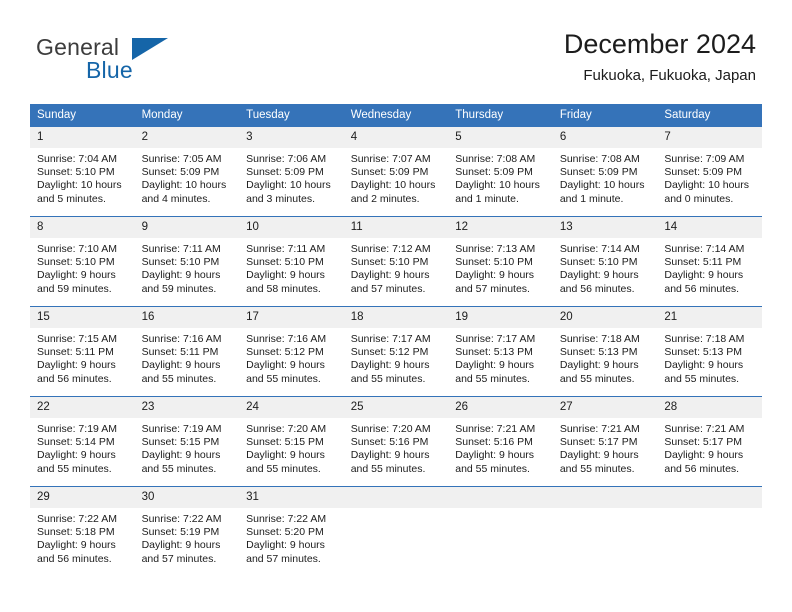  I want to click on day-number: 20, so click(605, 317).